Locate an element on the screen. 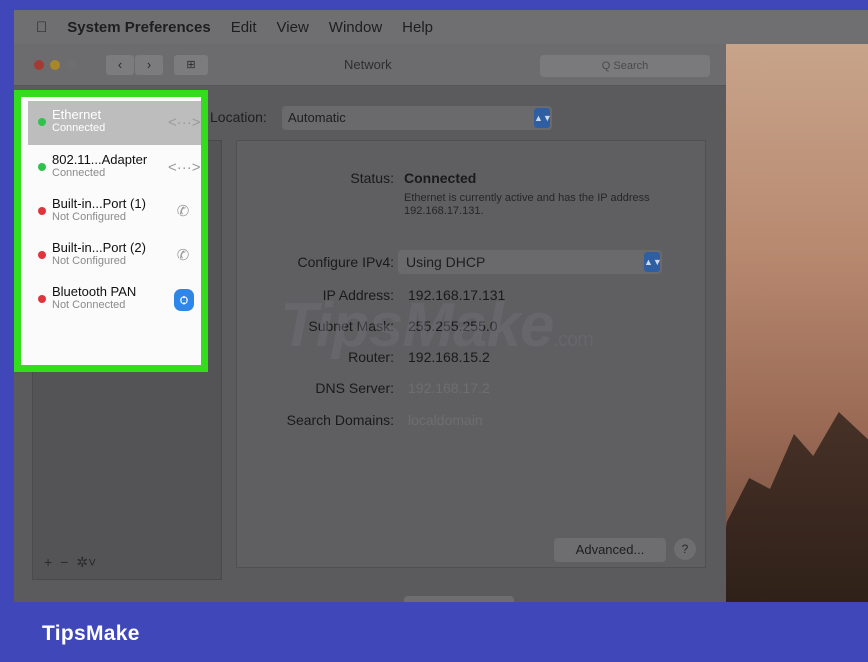 Image resolution: width=868 pixels, height=662 pixels. watermark-text: TipsMake is located at coordinates (417, 325).